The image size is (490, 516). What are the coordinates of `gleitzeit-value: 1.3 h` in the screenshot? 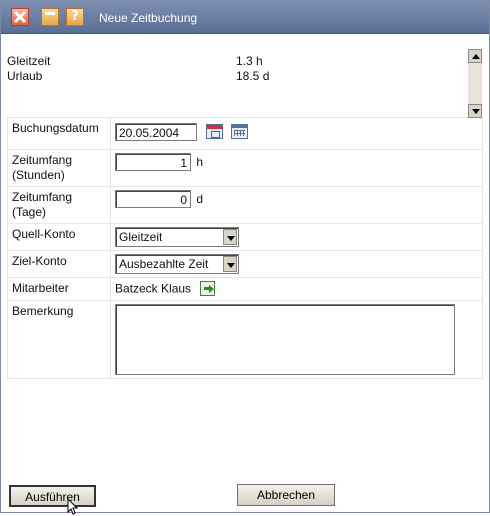 It's located at (249, 61).